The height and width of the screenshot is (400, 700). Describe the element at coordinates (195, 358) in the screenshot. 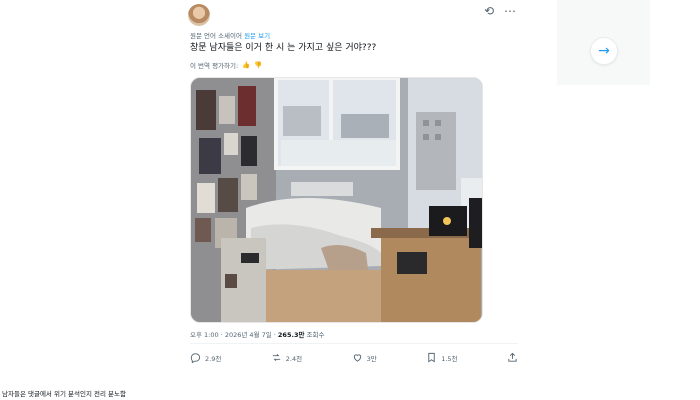

I see `reply-icon` at that location.